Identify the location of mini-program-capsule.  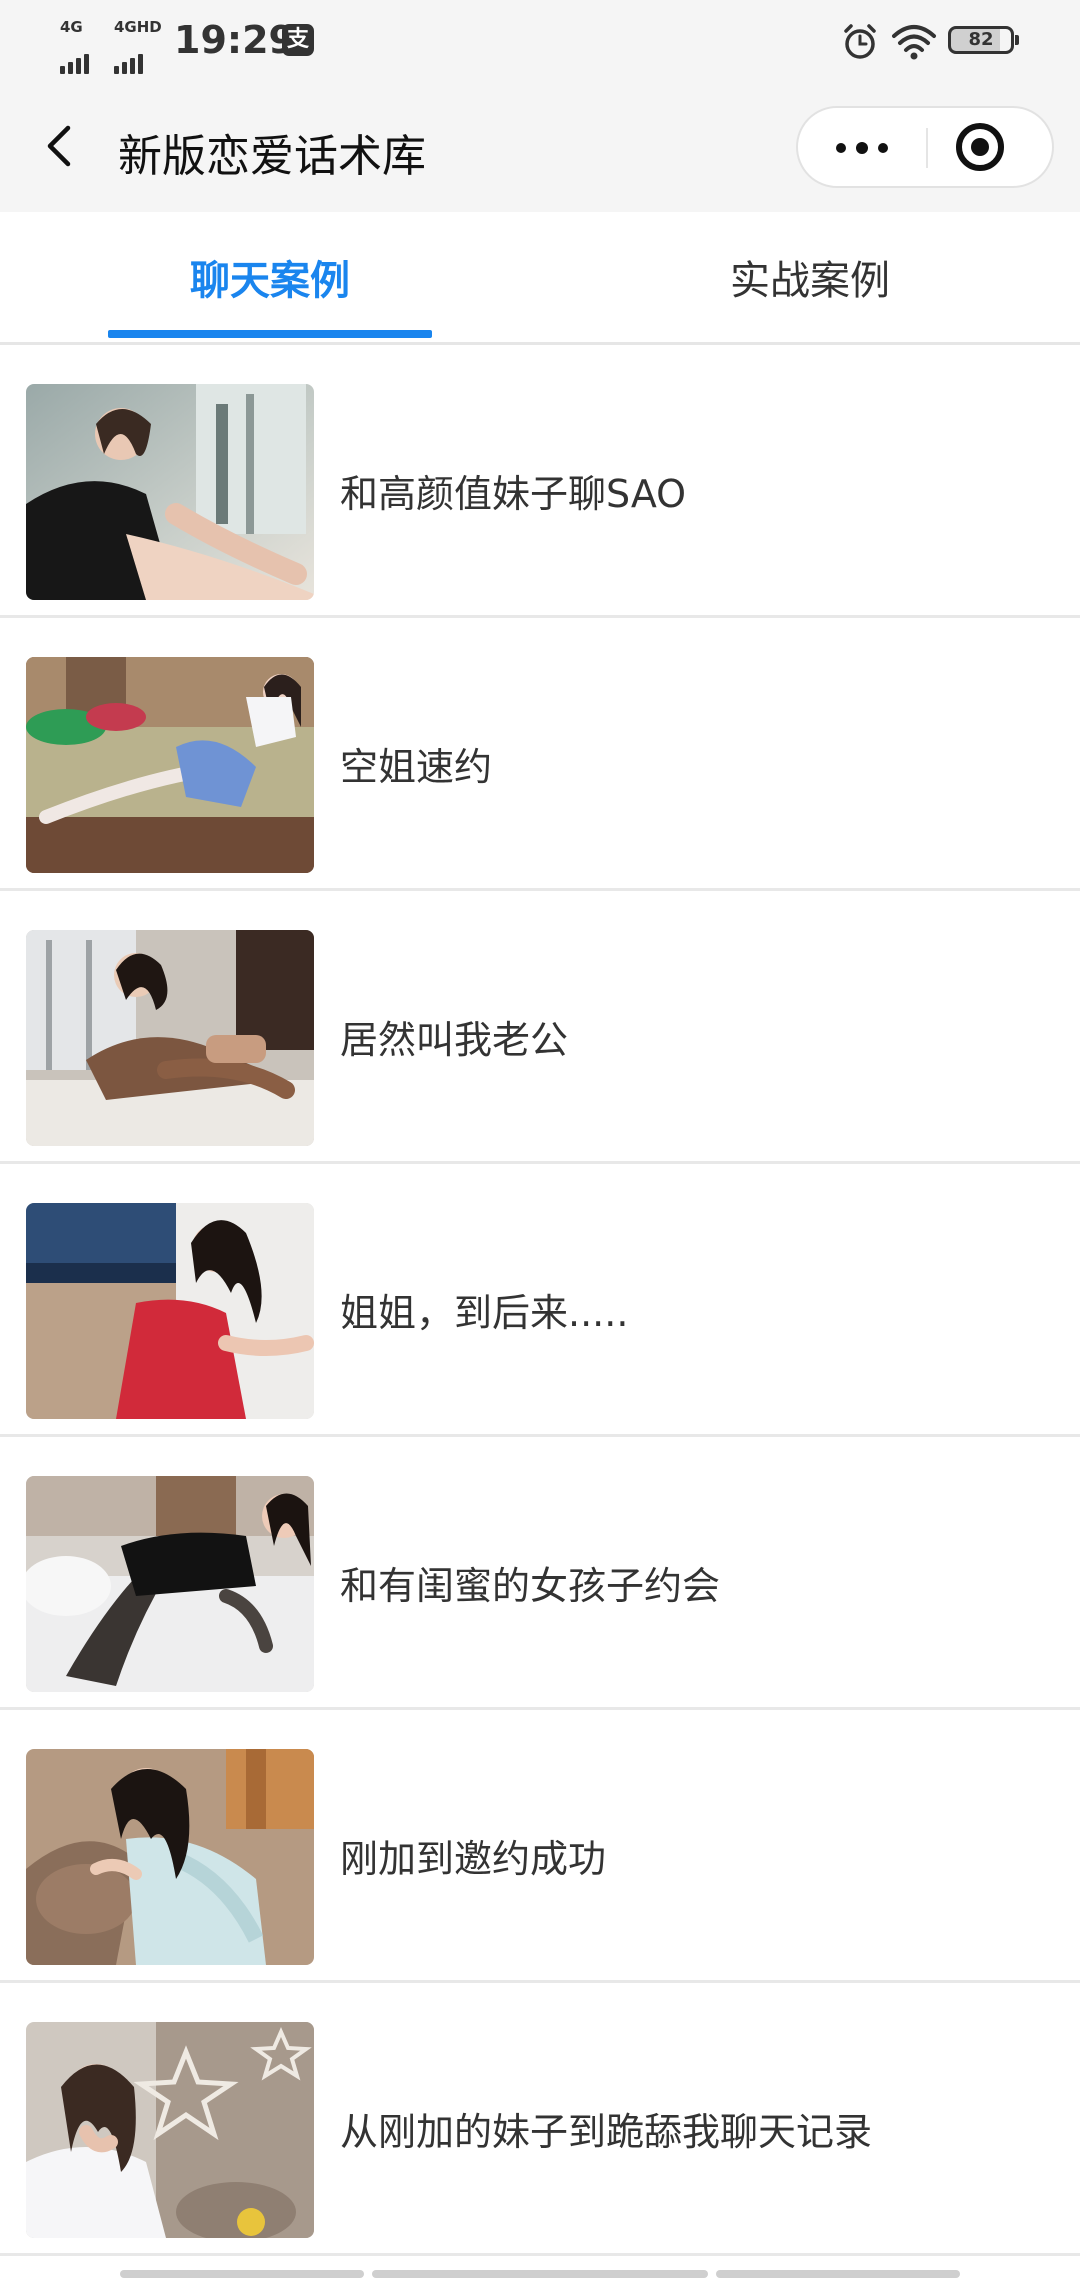
(925, 147).